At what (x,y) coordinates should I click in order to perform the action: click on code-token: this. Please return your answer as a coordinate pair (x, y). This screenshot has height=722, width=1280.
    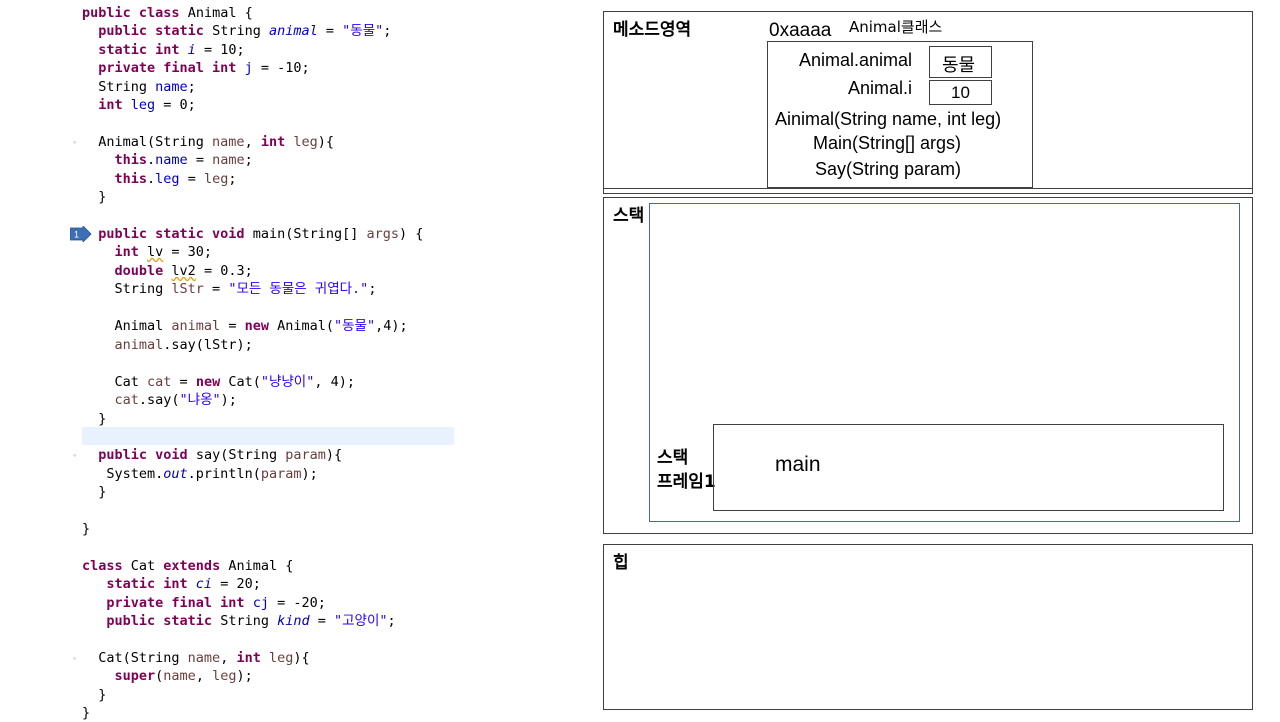
    Looking at the image, I should click on (131, 160).